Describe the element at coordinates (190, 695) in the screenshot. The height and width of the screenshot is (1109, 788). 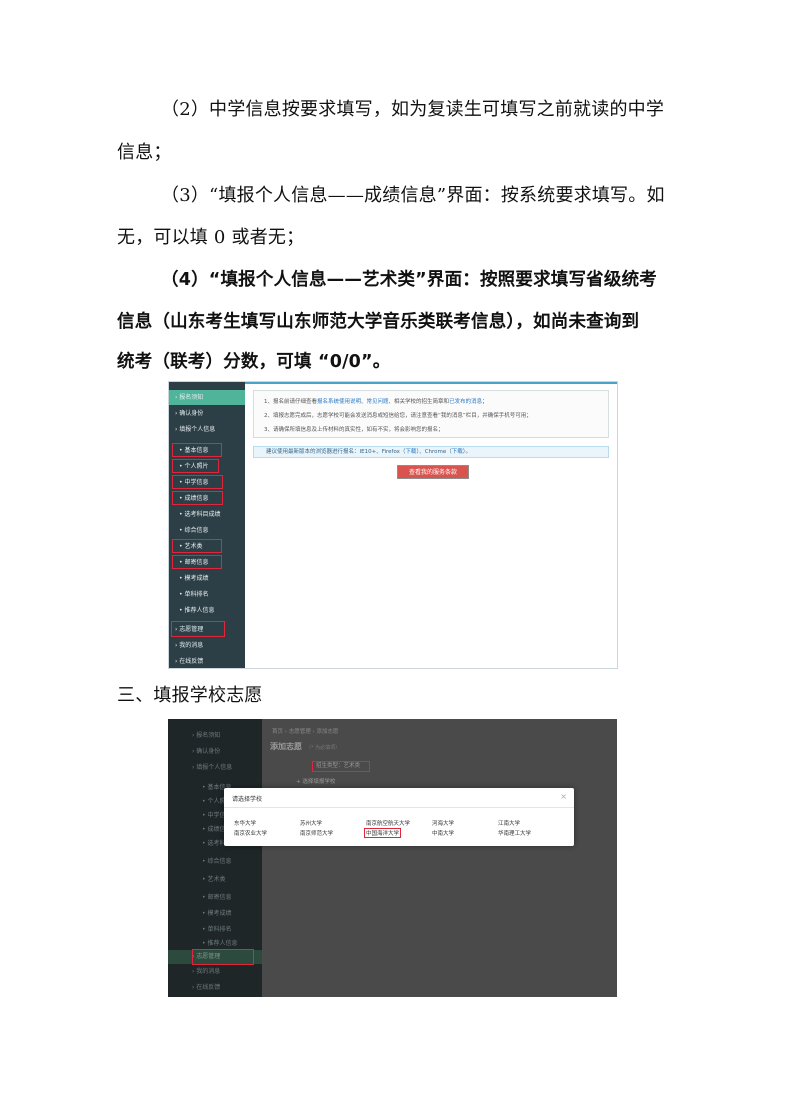
I see `section-heading: 三、填报学校志愿` at that location.